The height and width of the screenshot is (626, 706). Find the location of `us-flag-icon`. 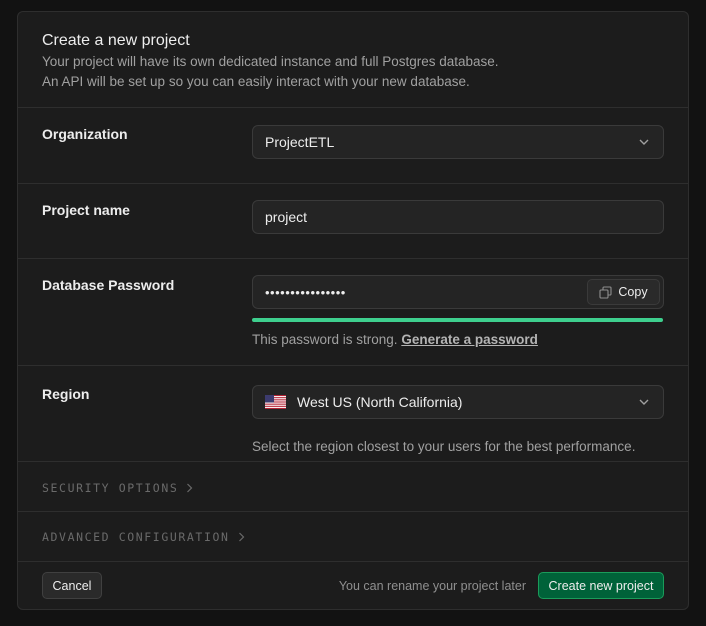

us-flag-icon is located at coordinates (275, 402).